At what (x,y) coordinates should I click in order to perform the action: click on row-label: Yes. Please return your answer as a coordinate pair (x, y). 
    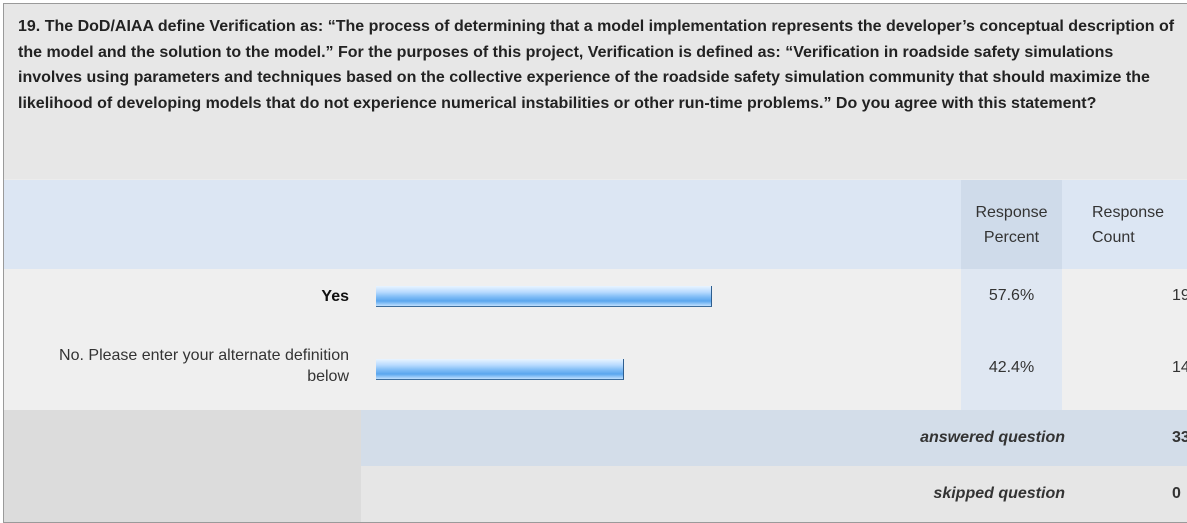
    Looking at the image, I should click on (335, 296).